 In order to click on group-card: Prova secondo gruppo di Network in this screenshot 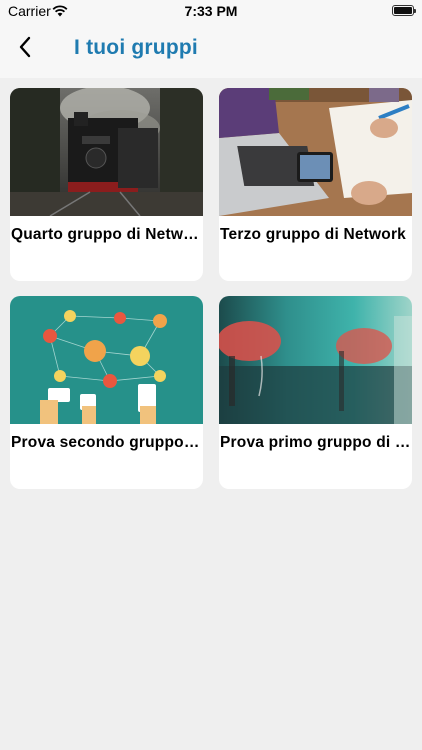, I will do `click(106, 392)`.